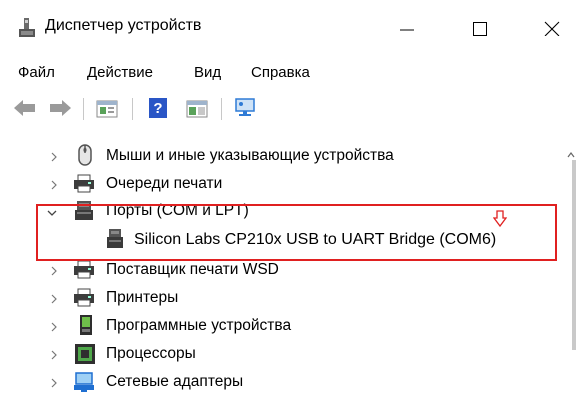  What do you see at coordinates (280, 72) in the screenshot?
I see `menu-help: Справка` at bounding box center [280, 72].